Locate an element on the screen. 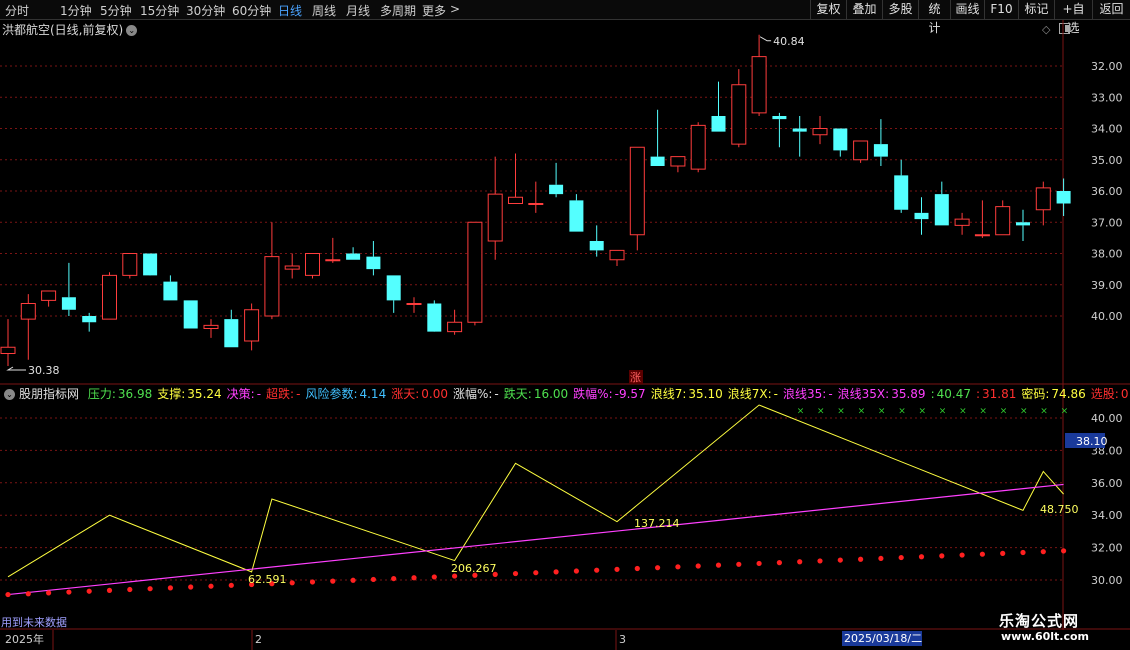 This screenshot has width=1130, height=650. indicator-item-label: 浪线7: is located at coordinates (668, 394).